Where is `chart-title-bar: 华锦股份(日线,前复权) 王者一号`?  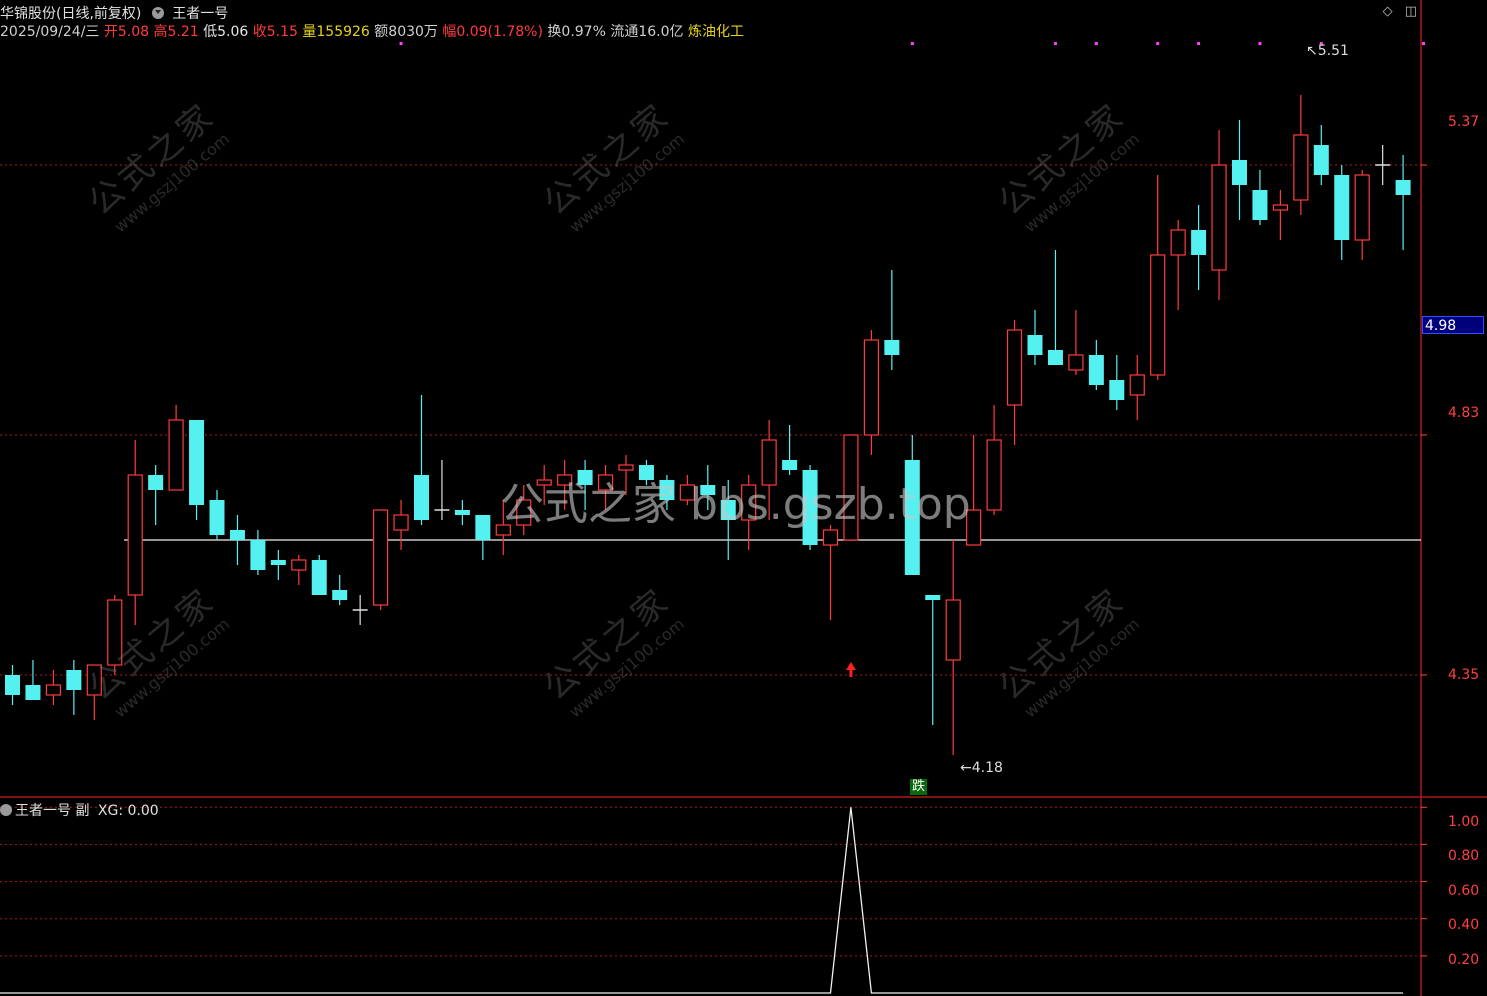
chart-title-bar: 华锦股份(日线,前复权) 王者一号 is located at coordinates (114, 12).